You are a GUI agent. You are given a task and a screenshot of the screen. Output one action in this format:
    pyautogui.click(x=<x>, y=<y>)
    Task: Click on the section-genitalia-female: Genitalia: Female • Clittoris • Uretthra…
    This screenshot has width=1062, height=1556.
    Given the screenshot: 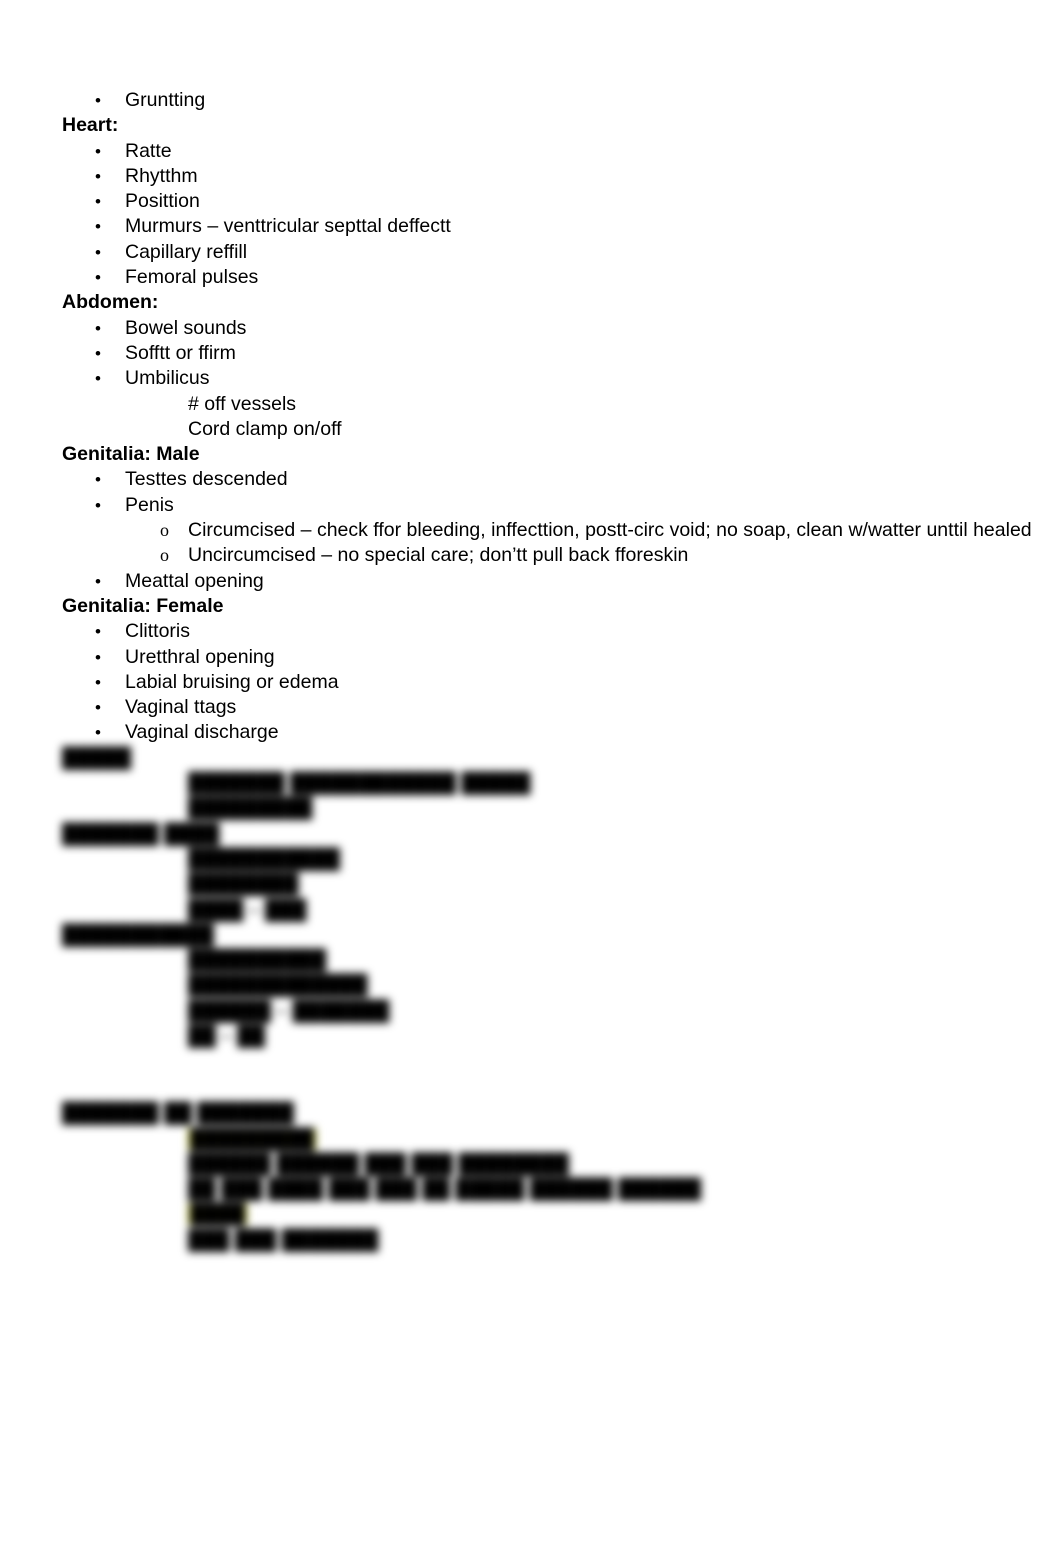 What is the action you would take?
    pyautogui.click(x=546, y=670)
    